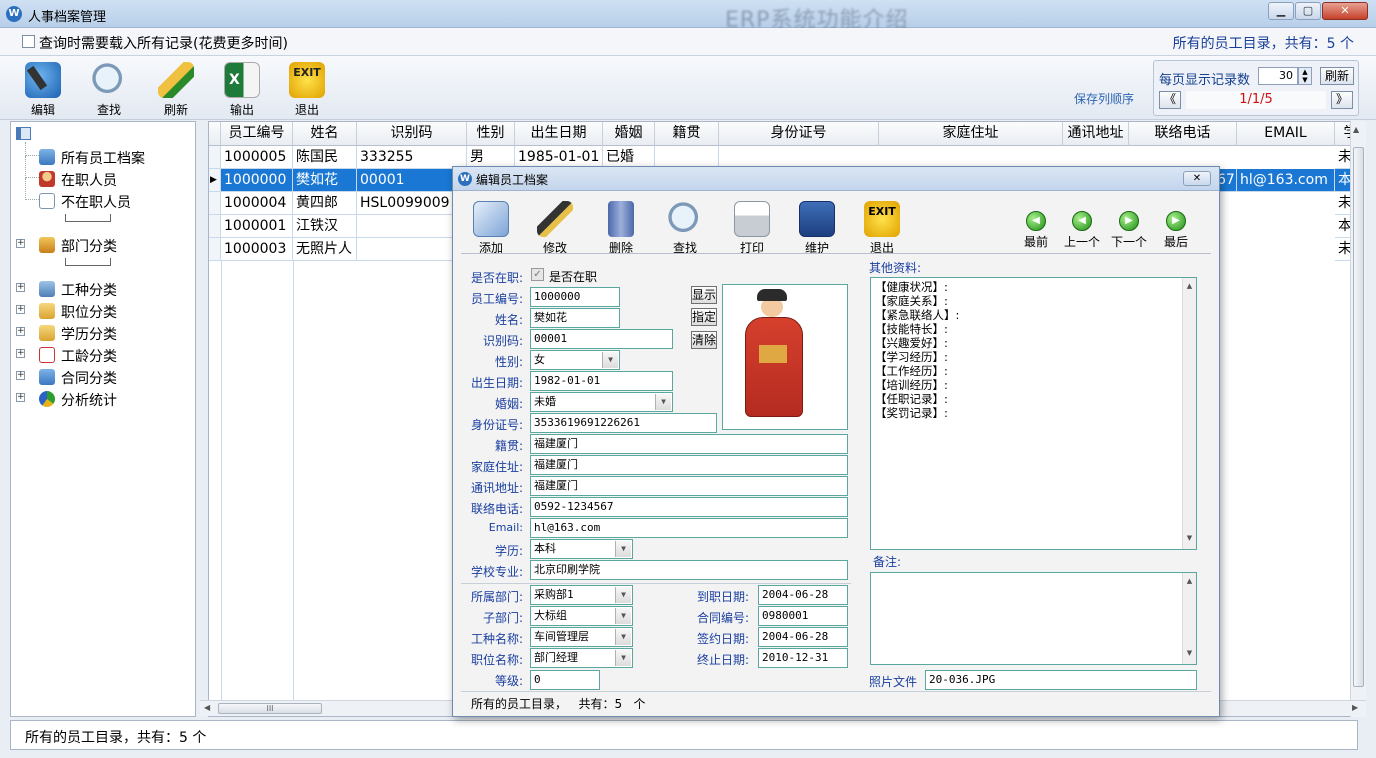 The height and width of the screenshot is (758, 1376). What do you see at coordinates (601, 339) in the screenshot?
I see `code-field: 00001` at bounding box center [601, 339].